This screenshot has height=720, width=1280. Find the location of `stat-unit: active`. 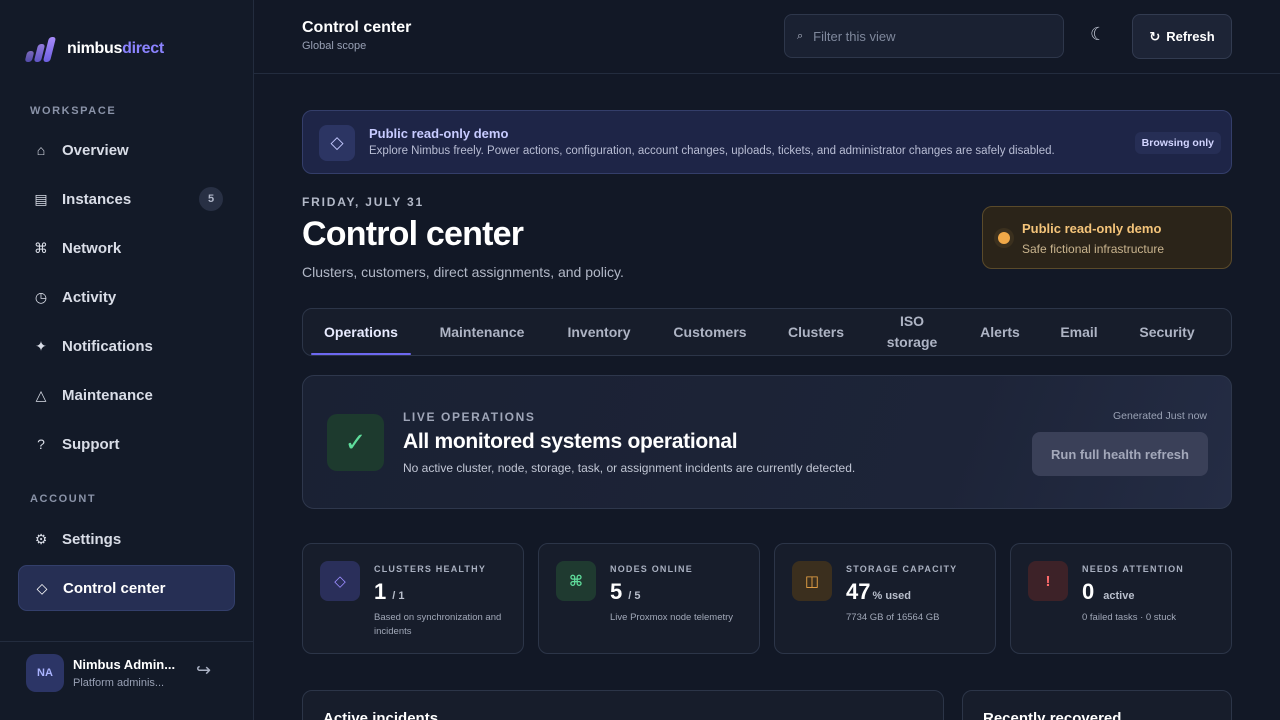

stat-unit: active is located at coordinates (1119, 596).